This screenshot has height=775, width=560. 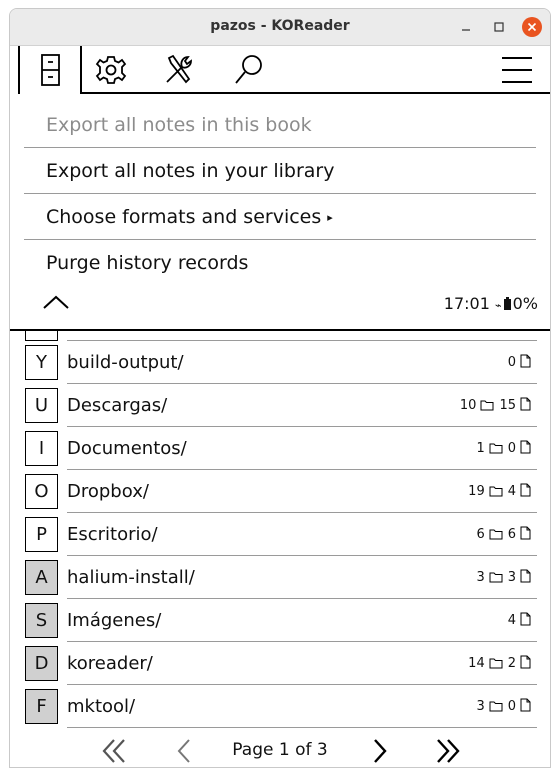 I want to click on folder-name: Imágenes/, so click(x=114, y=620).